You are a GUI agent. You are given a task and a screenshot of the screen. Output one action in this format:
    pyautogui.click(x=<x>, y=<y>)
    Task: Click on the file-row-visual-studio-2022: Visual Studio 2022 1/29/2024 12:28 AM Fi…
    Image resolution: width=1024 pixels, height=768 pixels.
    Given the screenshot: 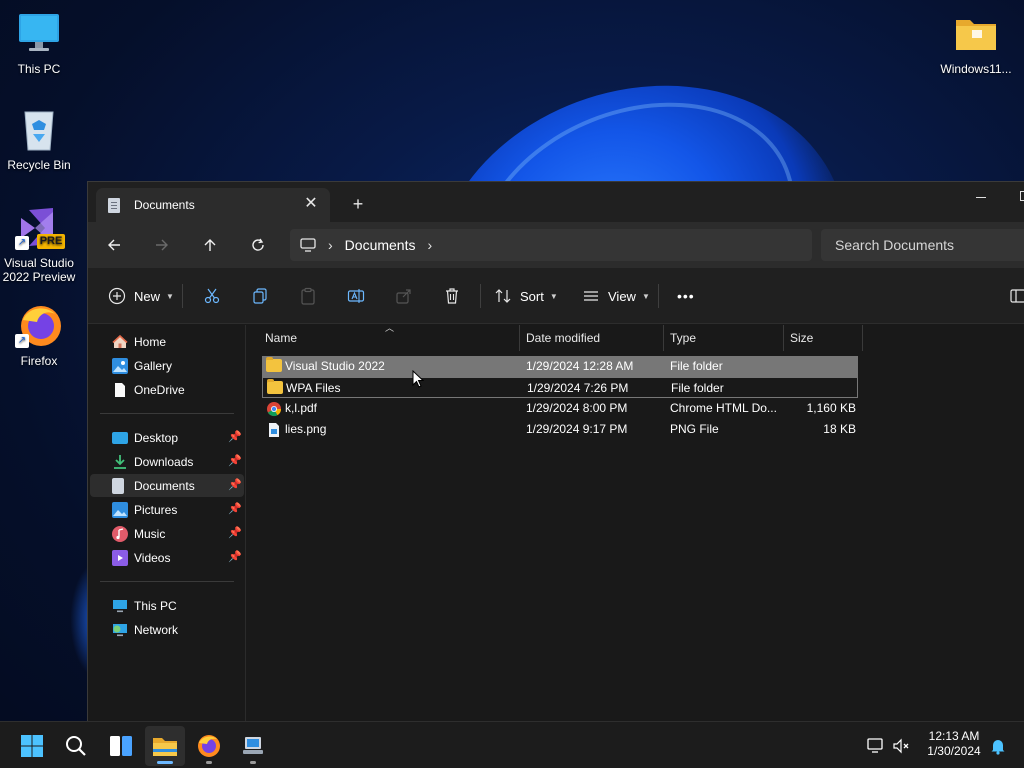 What is the action you would take?
    pyautogui.click(x=560, y=366)
    